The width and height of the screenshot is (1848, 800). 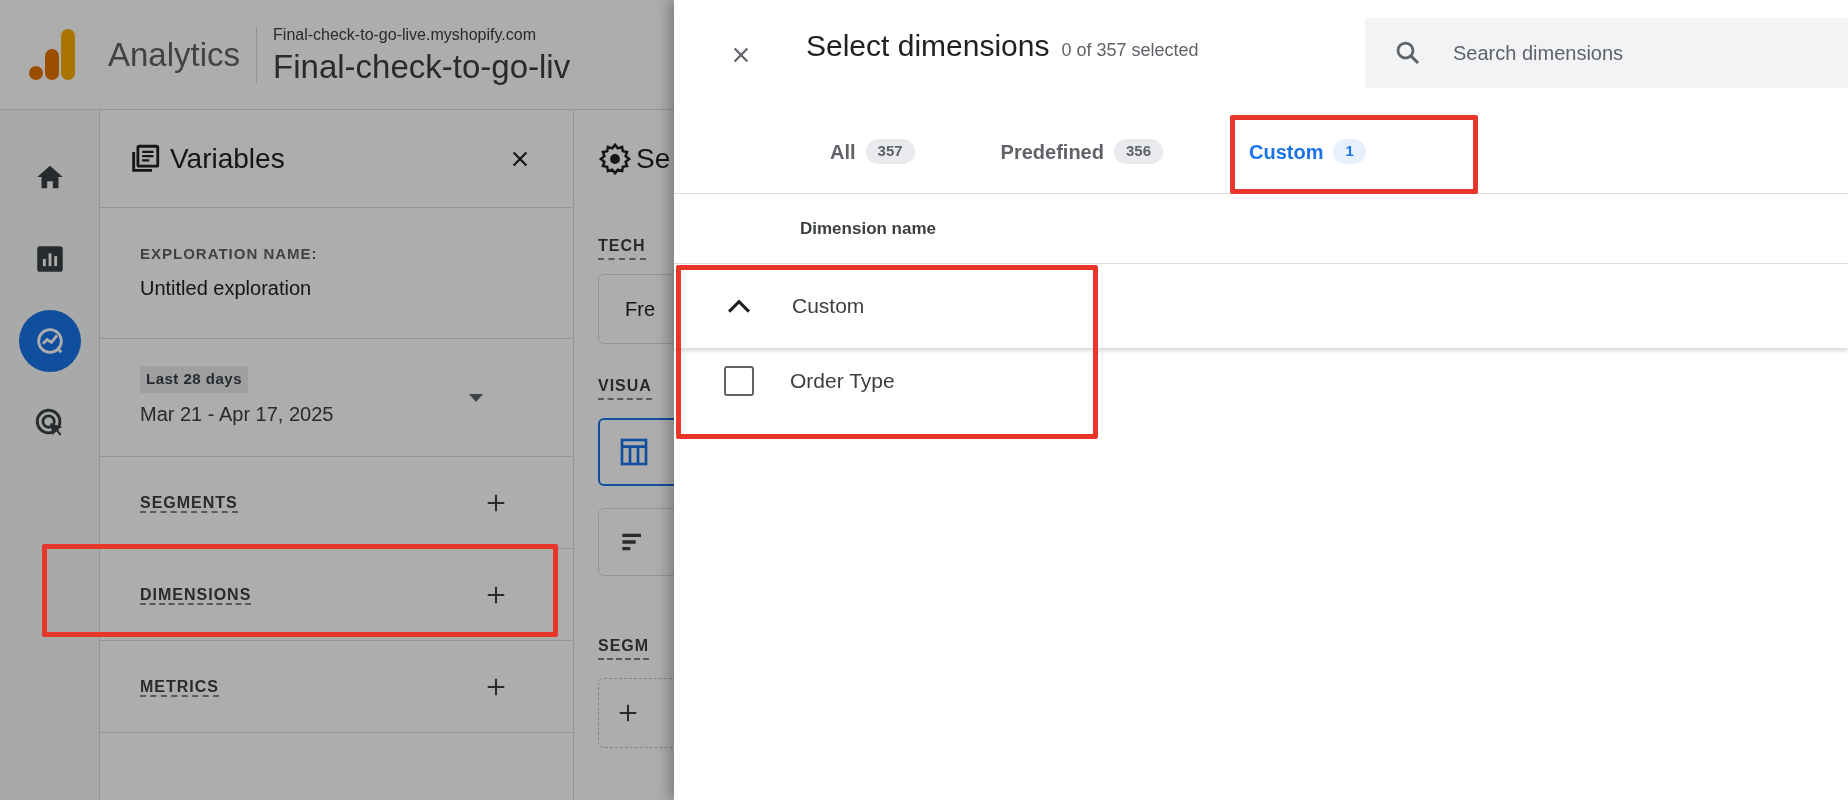 I want to click on exploration-name-field: Untitled exploration, so click(x=226, y=288).